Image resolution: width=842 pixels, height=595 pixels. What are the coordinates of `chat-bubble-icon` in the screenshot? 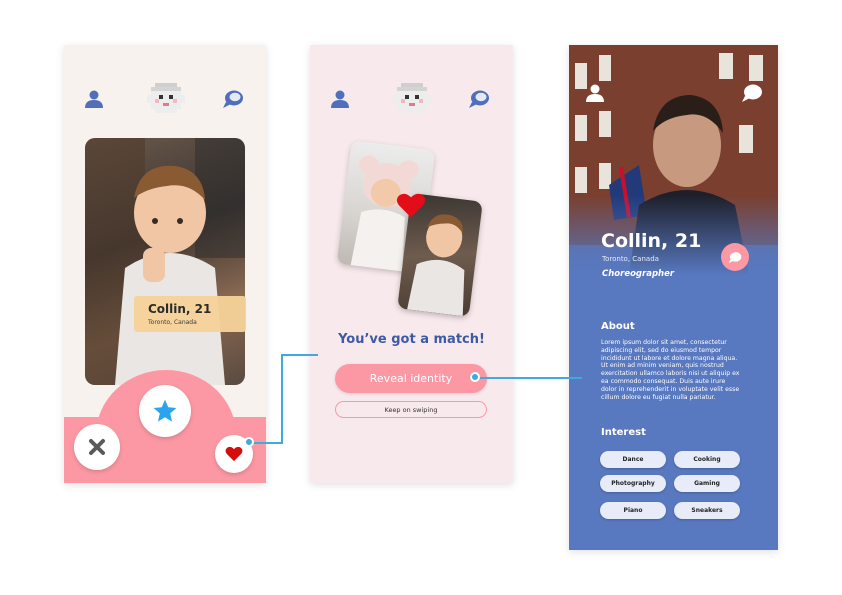 It's located at (735, 257).